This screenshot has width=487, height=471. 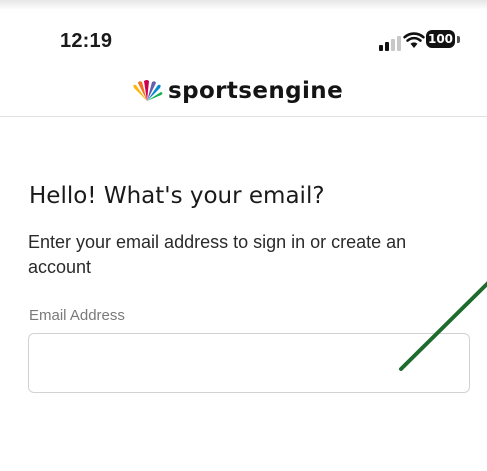 What do you see at coordinates (390, 43) in the screenshot?
I see `signal-icon` at bounding box center [390, 43].